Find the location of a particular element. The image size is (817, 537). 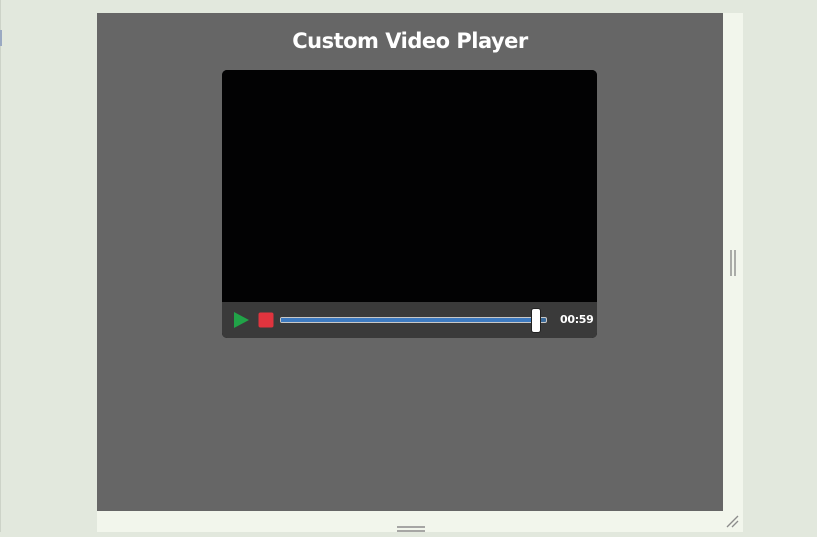

play-button is located at coordinates (241, 320).